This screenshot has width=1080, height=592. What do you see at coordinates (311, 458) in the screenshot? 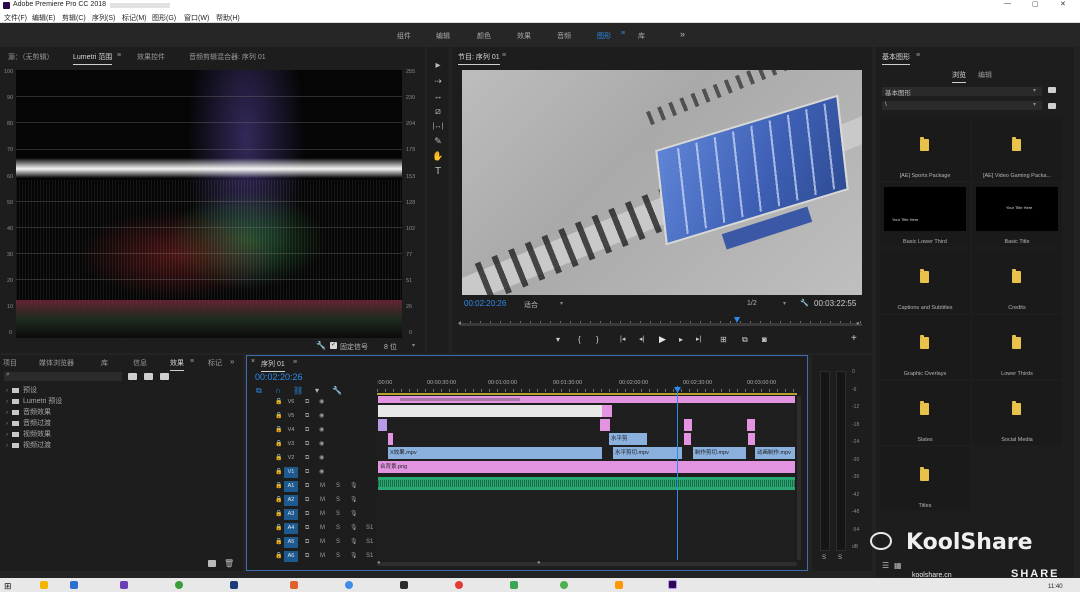
I see `video-track-header: 🔒 V2 ⧉ ◉` at bounding box center [311, 458].